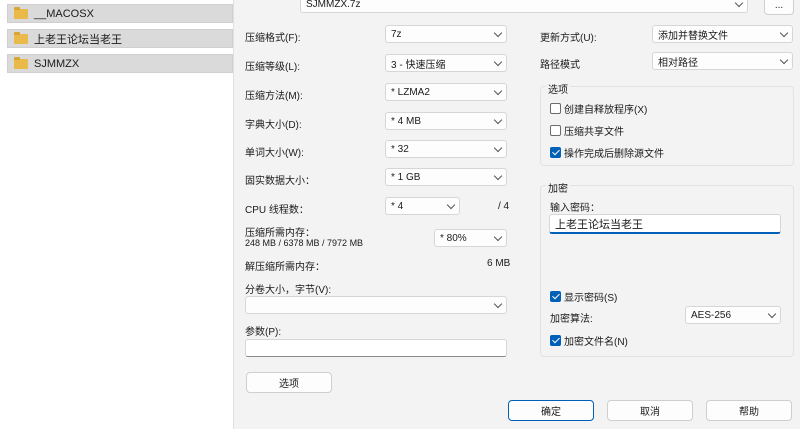  What do you see at coordinates (678, 63) in the screenshot?
I see `path-value: 相对路径` at bounding box center [678, 63].